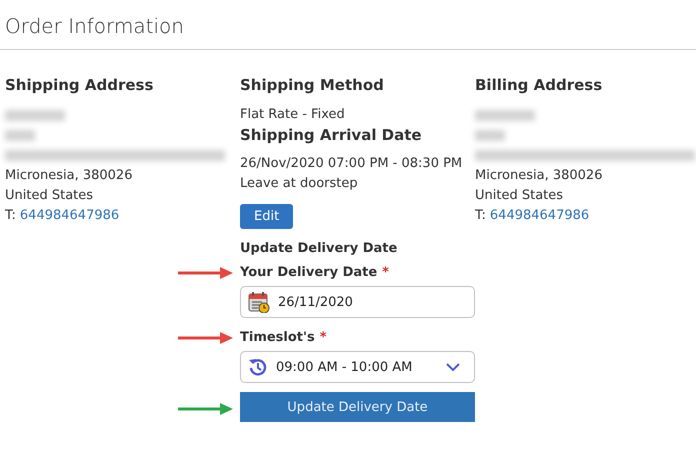 The image size is (696, 458). Describe the element at coordinates (538, 85) in the screenshot. I see `section-heading: Billing Address` at that location.